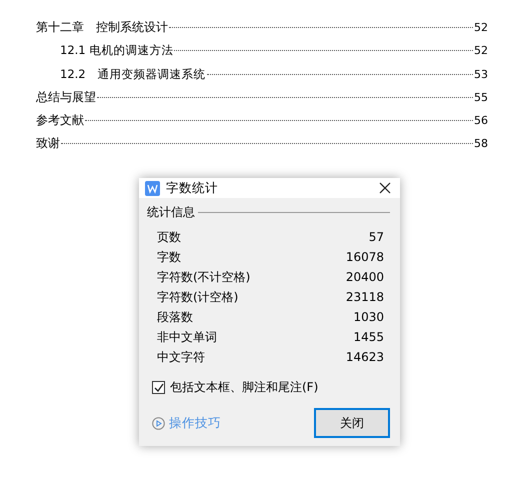 Image resolution: width=505 pixels, height=479 pixels. I want to click on play-icon, so click(158, 423).